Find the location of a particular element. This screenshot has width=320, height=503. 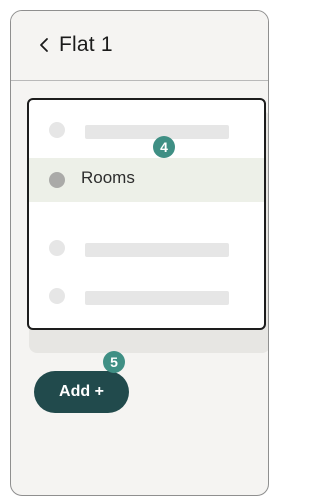

radio-dot is located at coordinates (57, 180).